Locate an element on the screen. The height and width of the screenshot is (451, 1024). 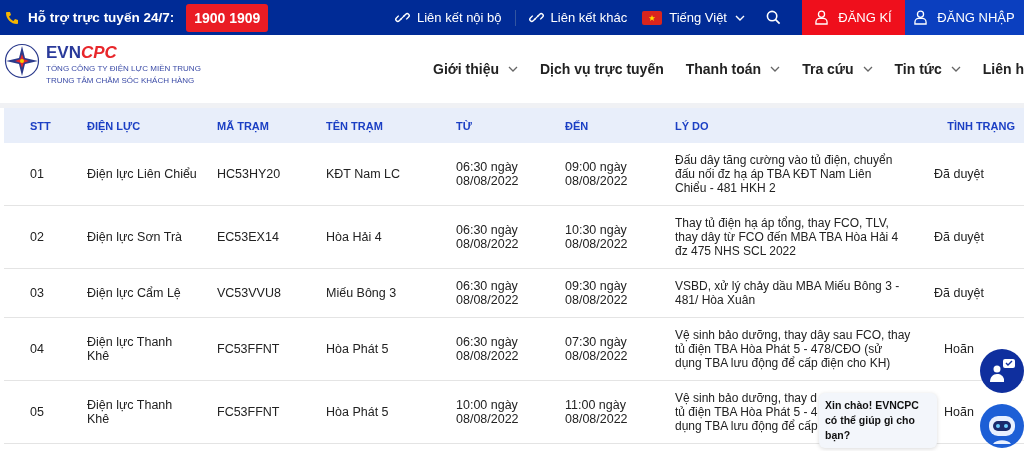
nav-link: Liên kết khác is located at coordinates (589, 17).